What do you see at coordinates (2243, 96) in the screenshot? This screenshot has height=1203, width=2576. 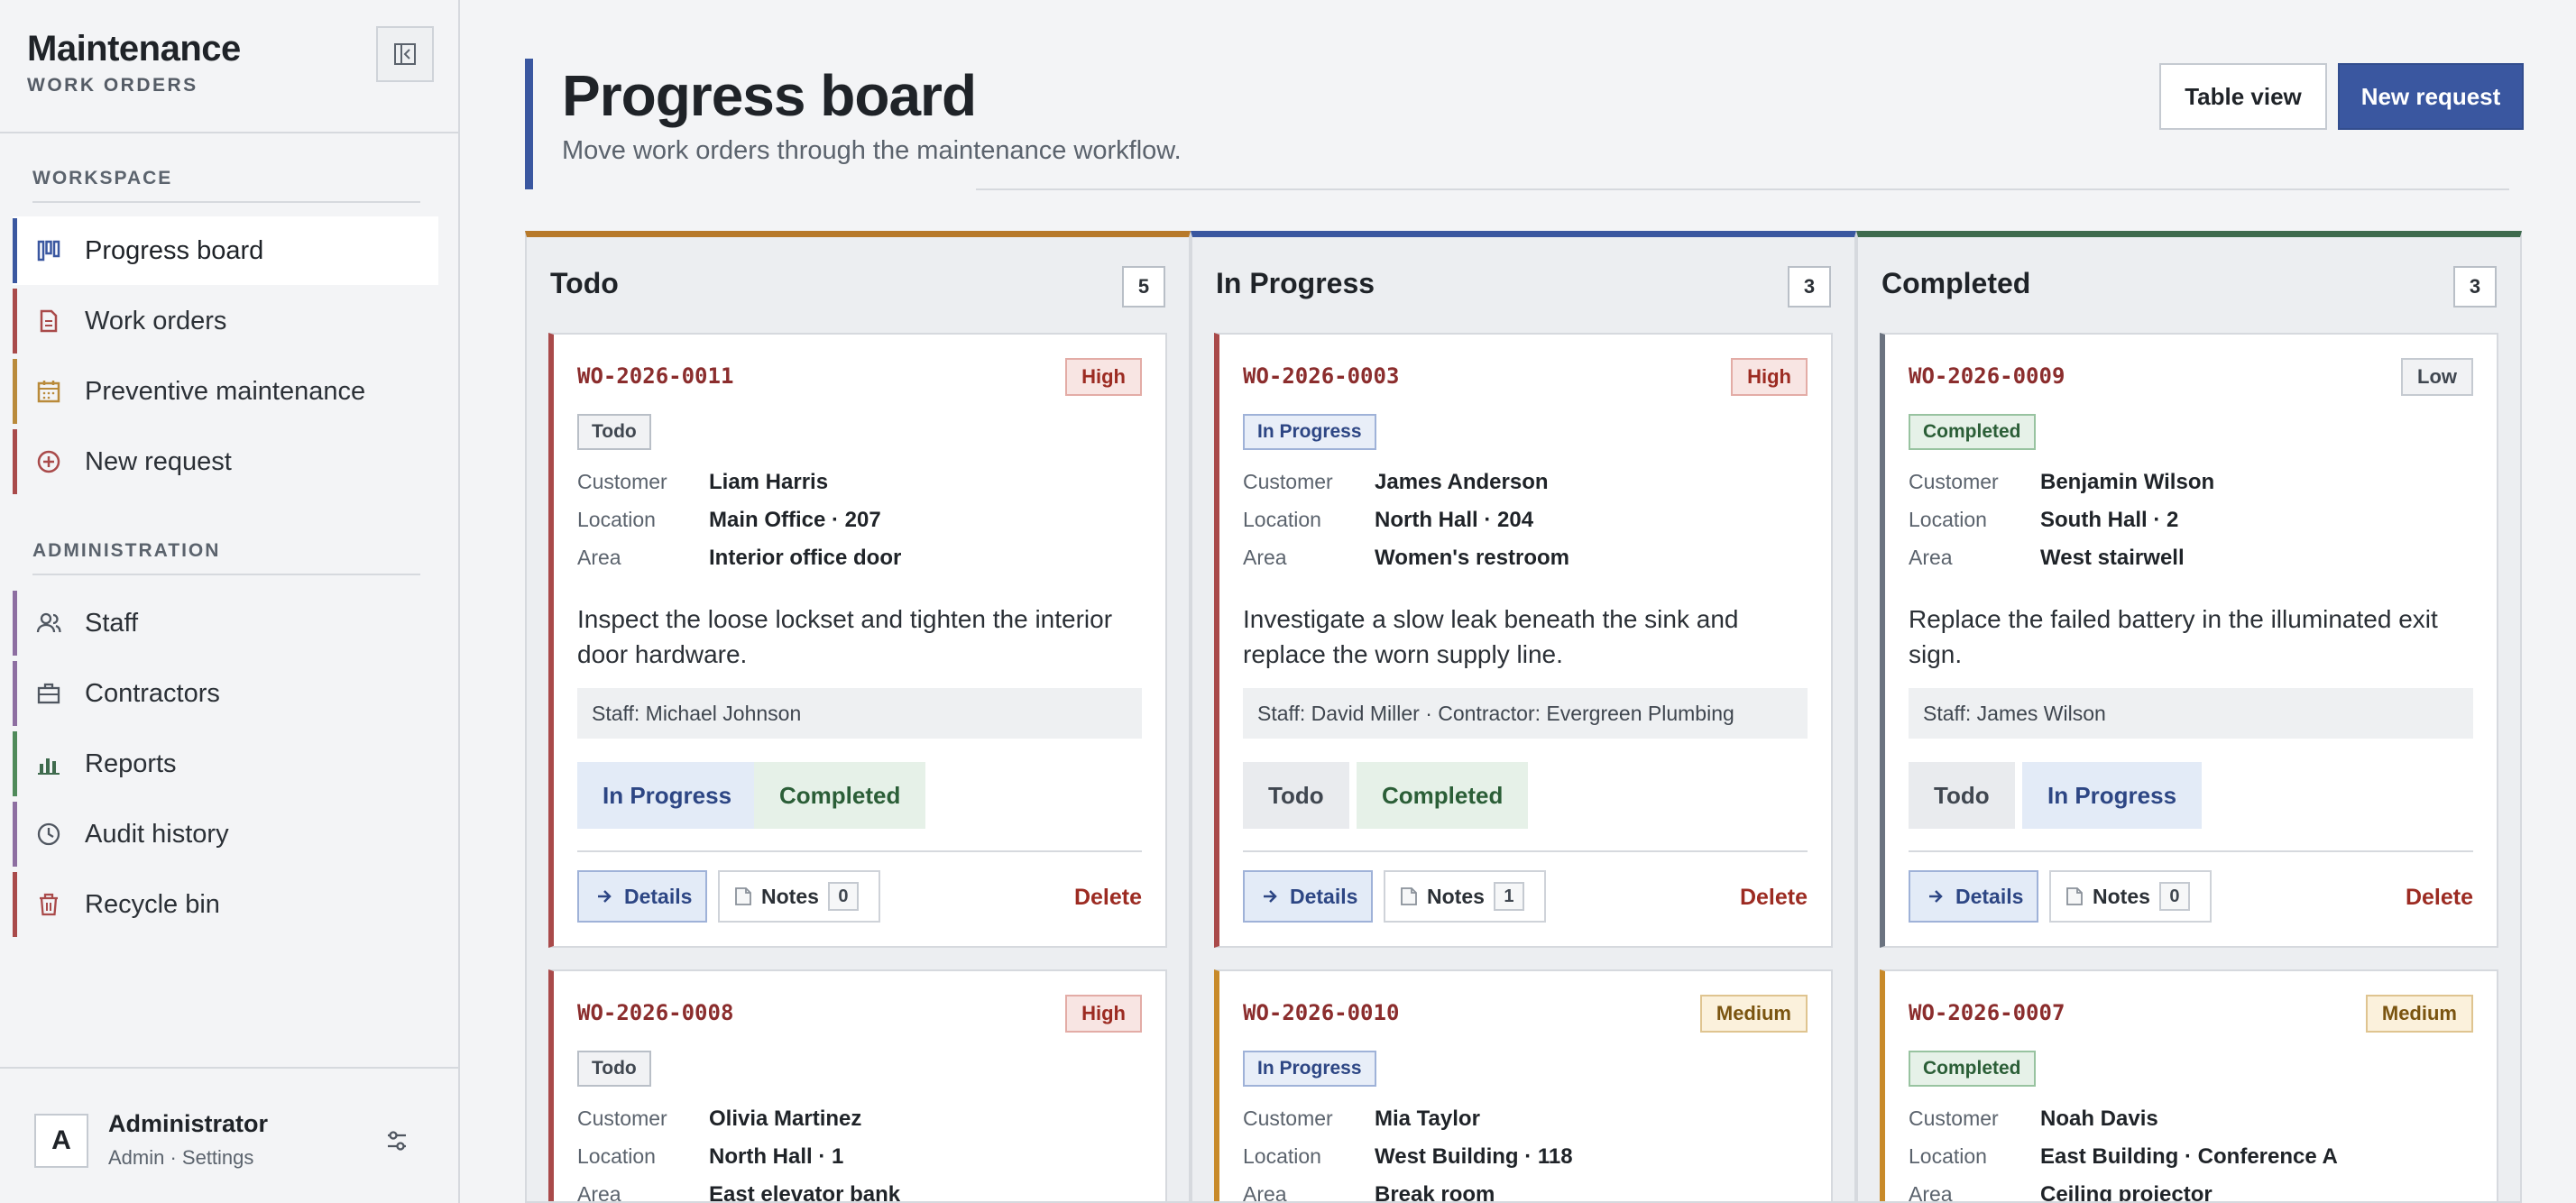 I see `table-view-button: Table view` at bounding box center [2243, 96].